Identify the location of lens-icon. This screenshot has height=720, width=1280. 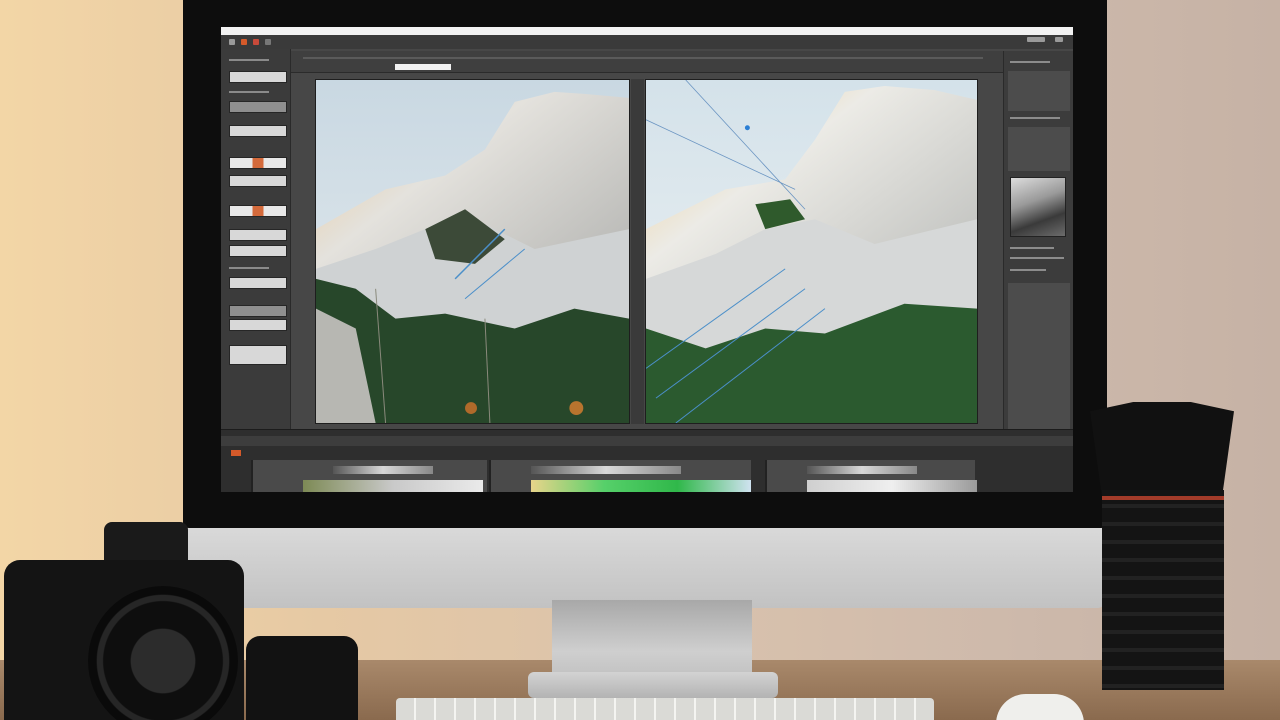
(1162, 448).